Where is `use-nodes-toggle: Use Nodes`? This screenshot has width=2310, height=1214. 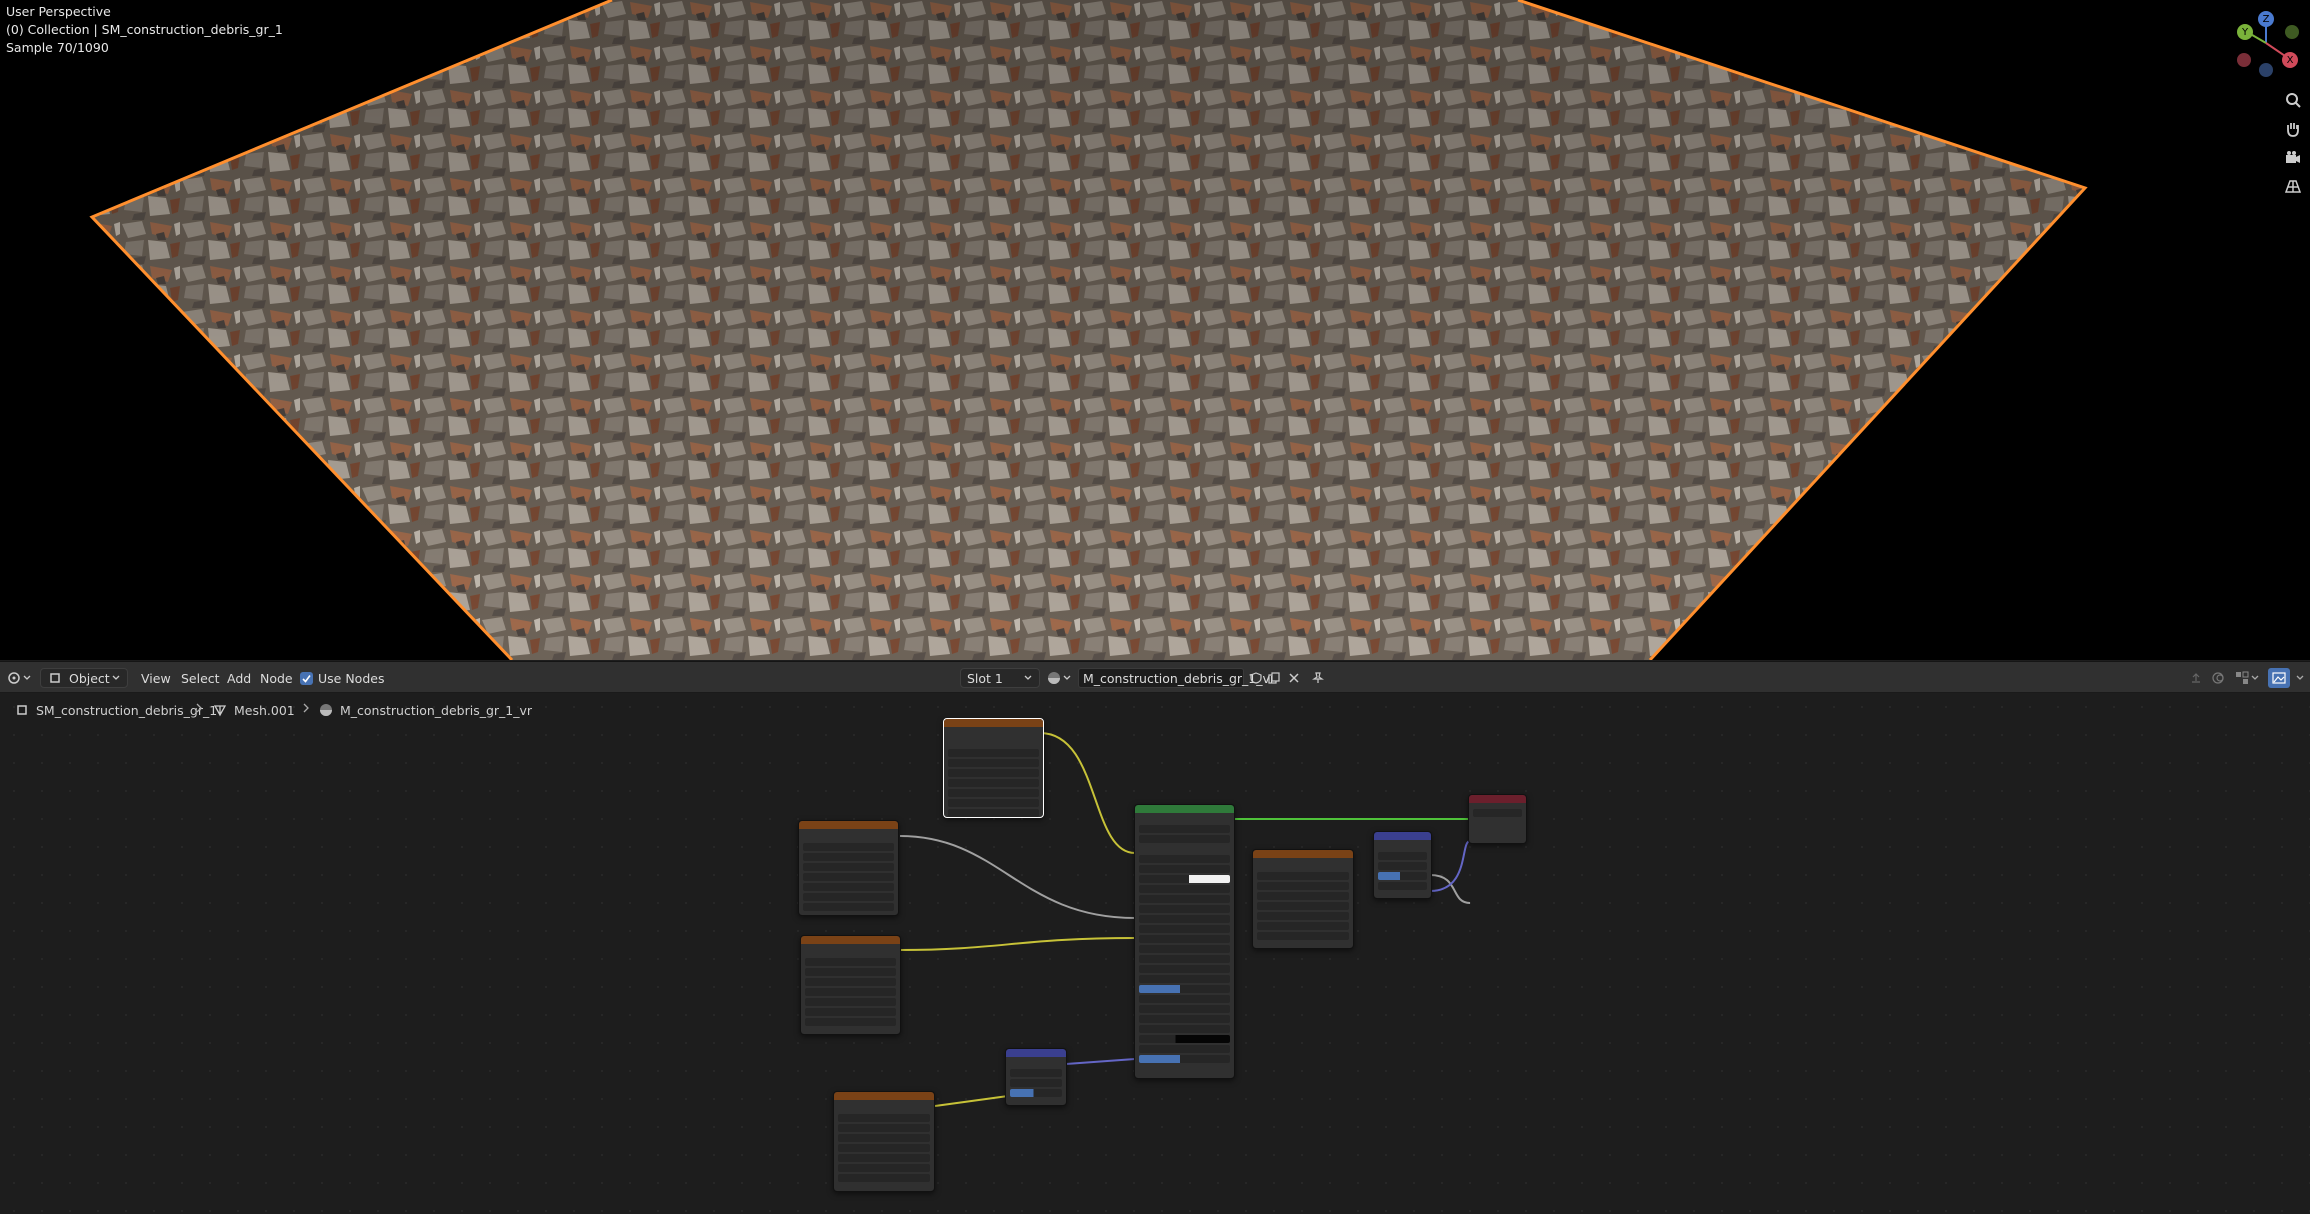
use-nodes-toggle: Use Nodes is located at coordinates (342, 678).